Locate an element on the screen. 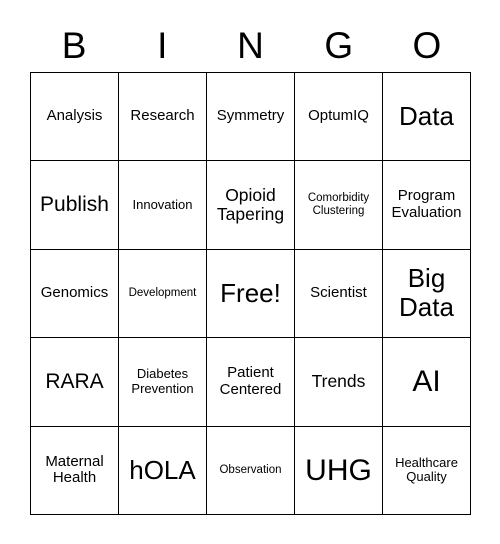 Image resolution: width=500 pixels, height=544 pixels. bingo-cell-label: Symmetry is located at coordinates (250, 116).